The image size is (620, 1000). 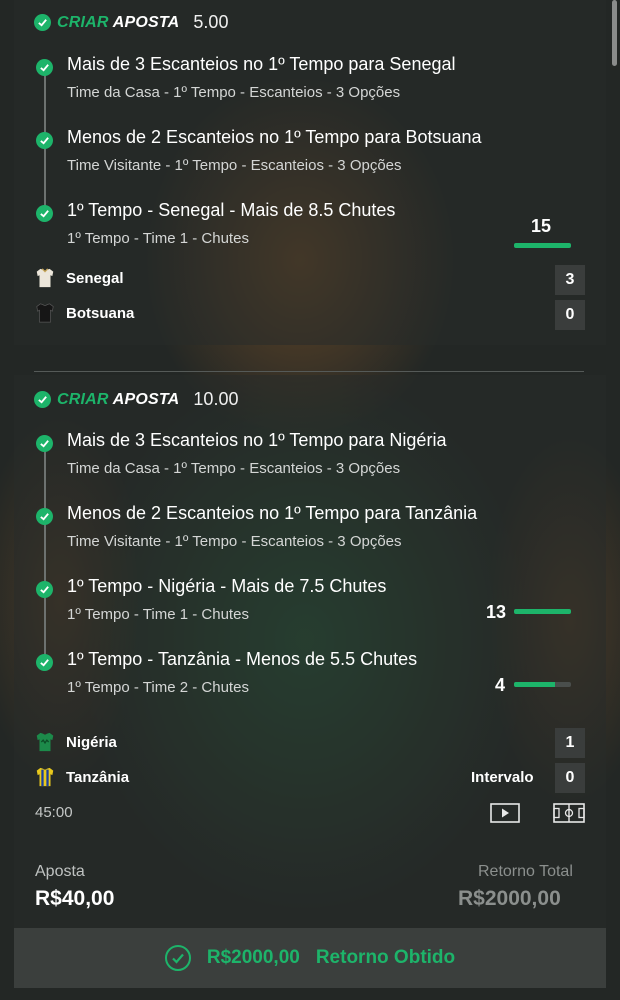 I want to click on selection-title: 1º Tempo - Senegal - Mais de 8.5 Chutes, so click(x=231, y=210).